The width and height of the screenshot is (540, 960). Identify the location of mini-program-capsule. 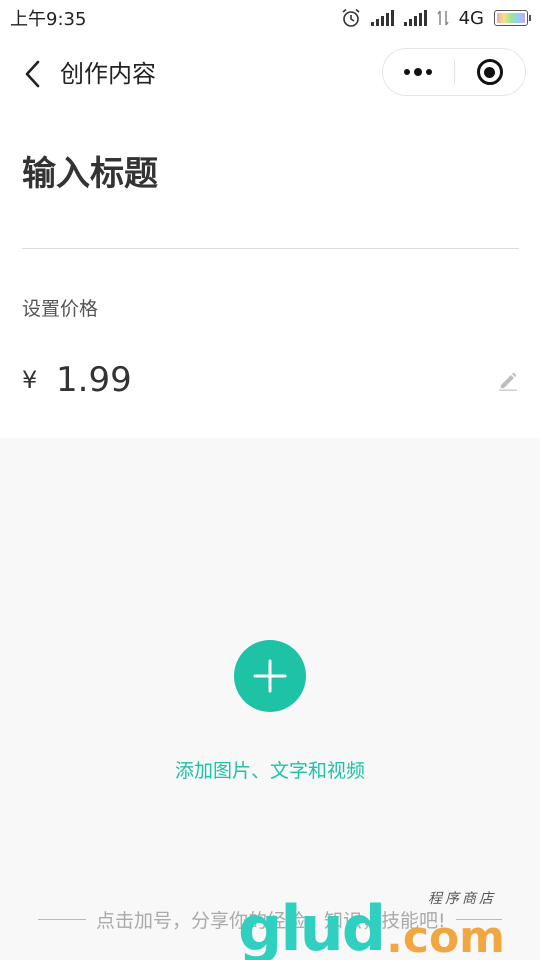
(454, 72).